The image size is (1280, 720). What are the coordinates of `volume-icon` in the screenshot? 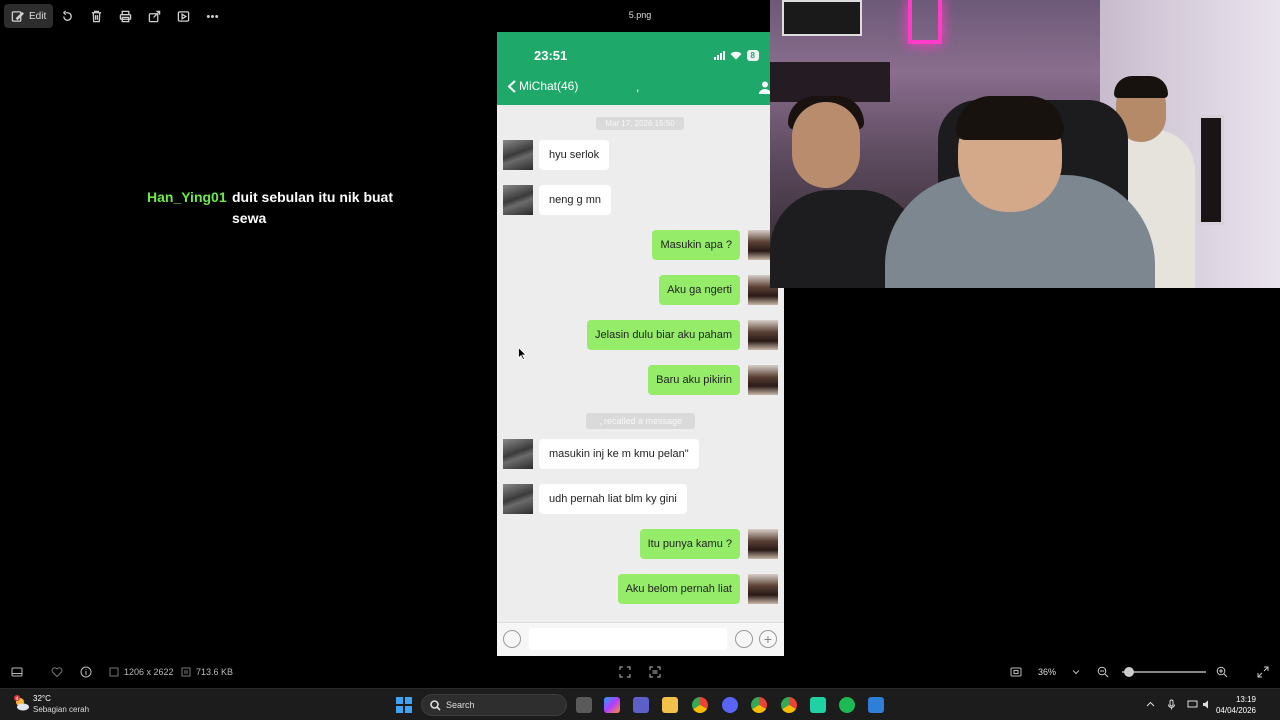 It's located at (1207, 704).